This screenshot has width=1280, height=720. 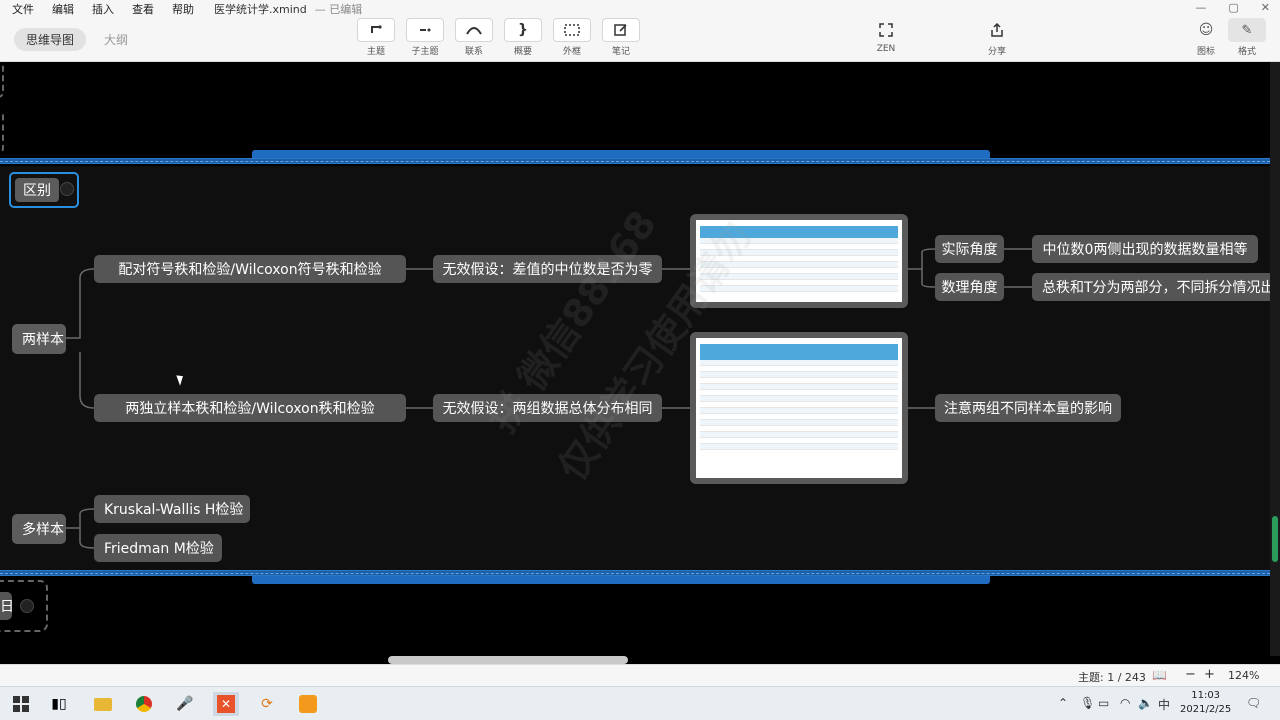 What do you see at coordinates (1028, 408) in the screenshot?
I see `sample-size-note-node: 注意两组不同样本量的影响` at bounding box center [1028, 408].